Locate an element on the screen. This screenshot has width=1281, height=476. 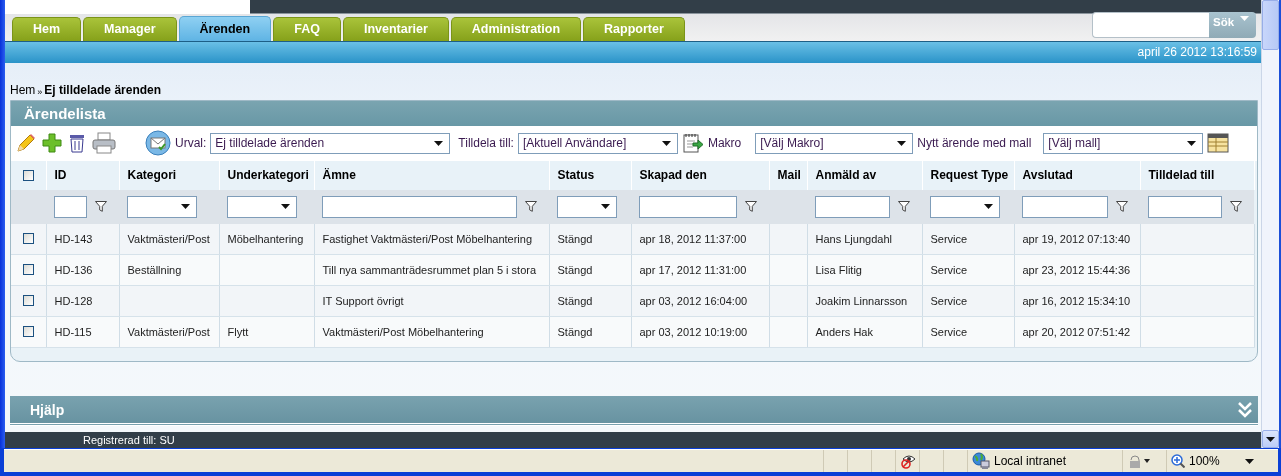
column-header: Skapad den is located at coordinates (700, 175).